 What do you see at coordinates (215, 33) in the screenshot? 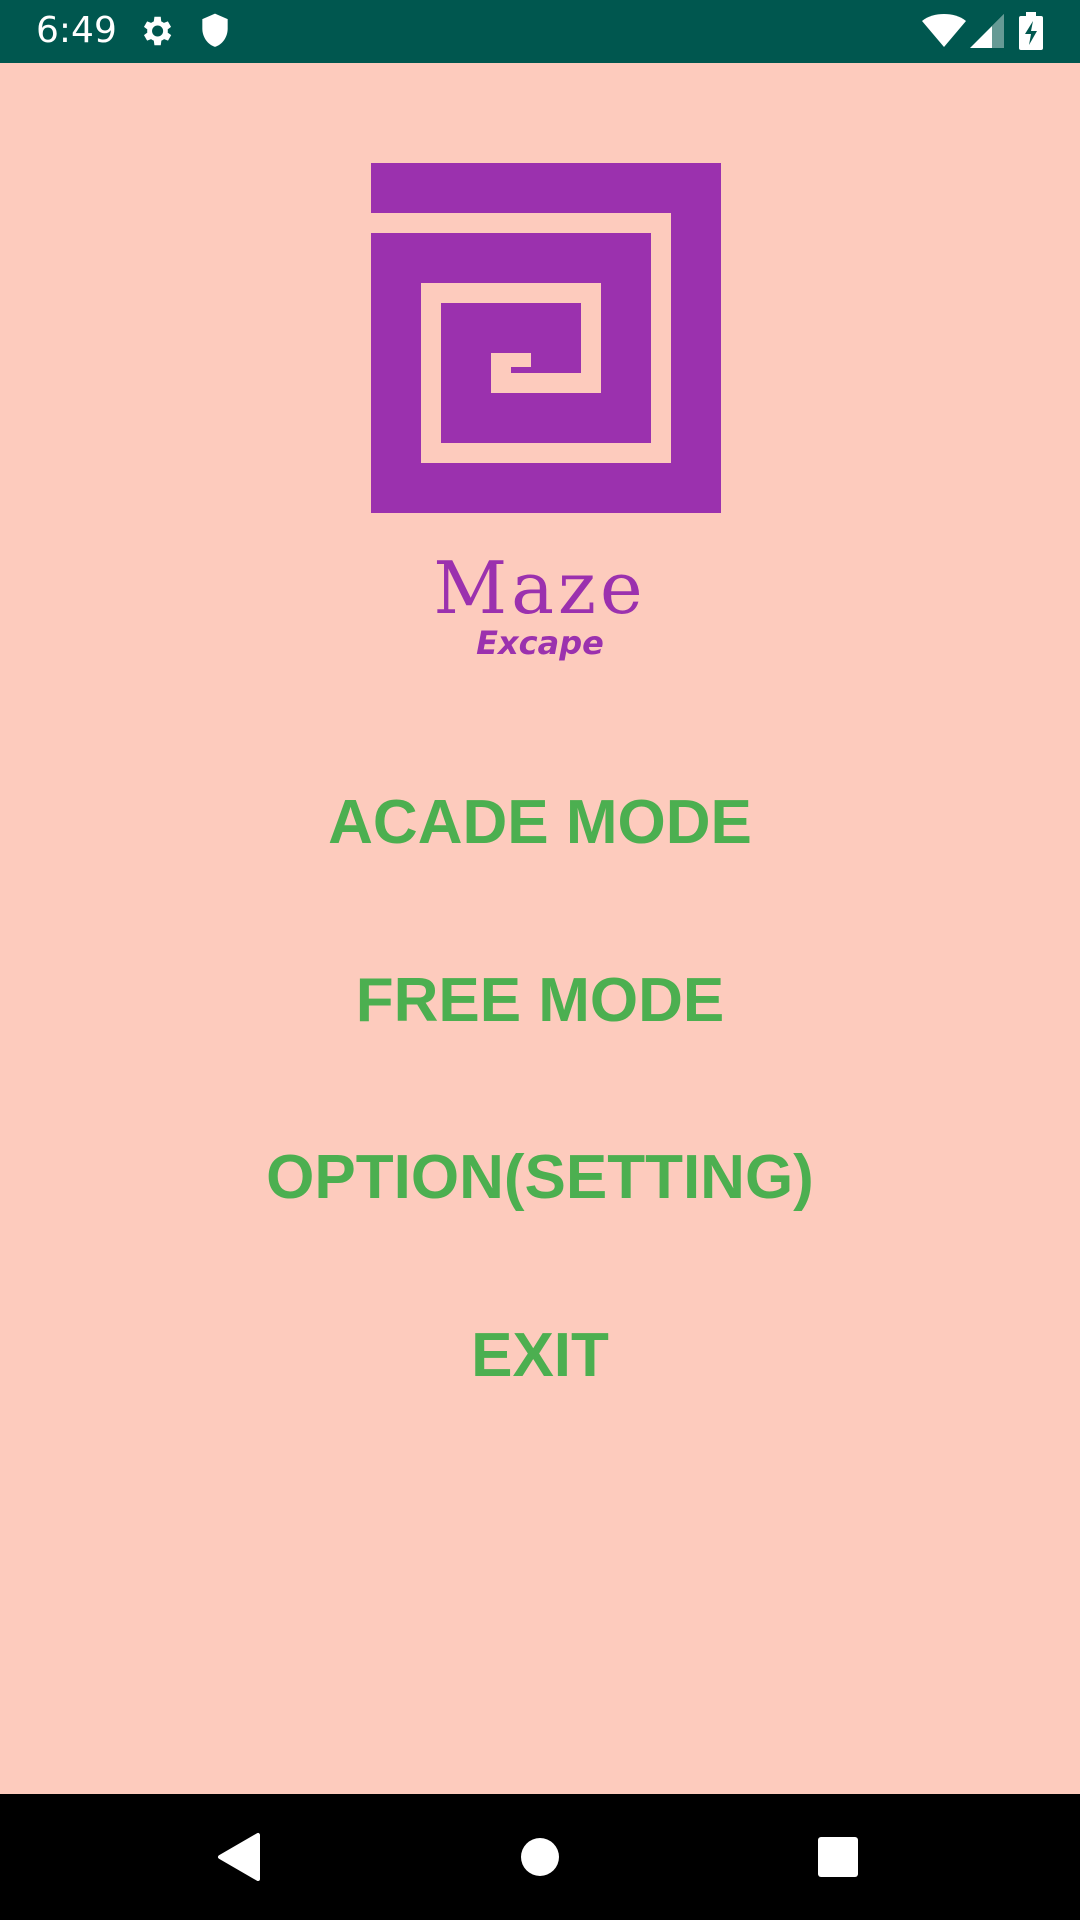
I see `shield-icon` at bounding box center [215, 33].